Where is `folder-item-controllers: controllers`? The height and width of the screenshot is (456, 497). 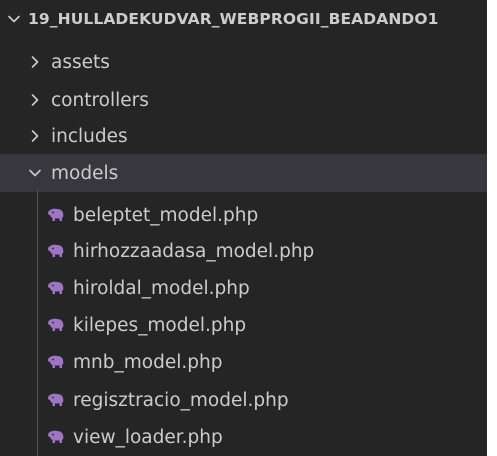 folder-item-controllers: controllers is located at coordinates (243, 100).